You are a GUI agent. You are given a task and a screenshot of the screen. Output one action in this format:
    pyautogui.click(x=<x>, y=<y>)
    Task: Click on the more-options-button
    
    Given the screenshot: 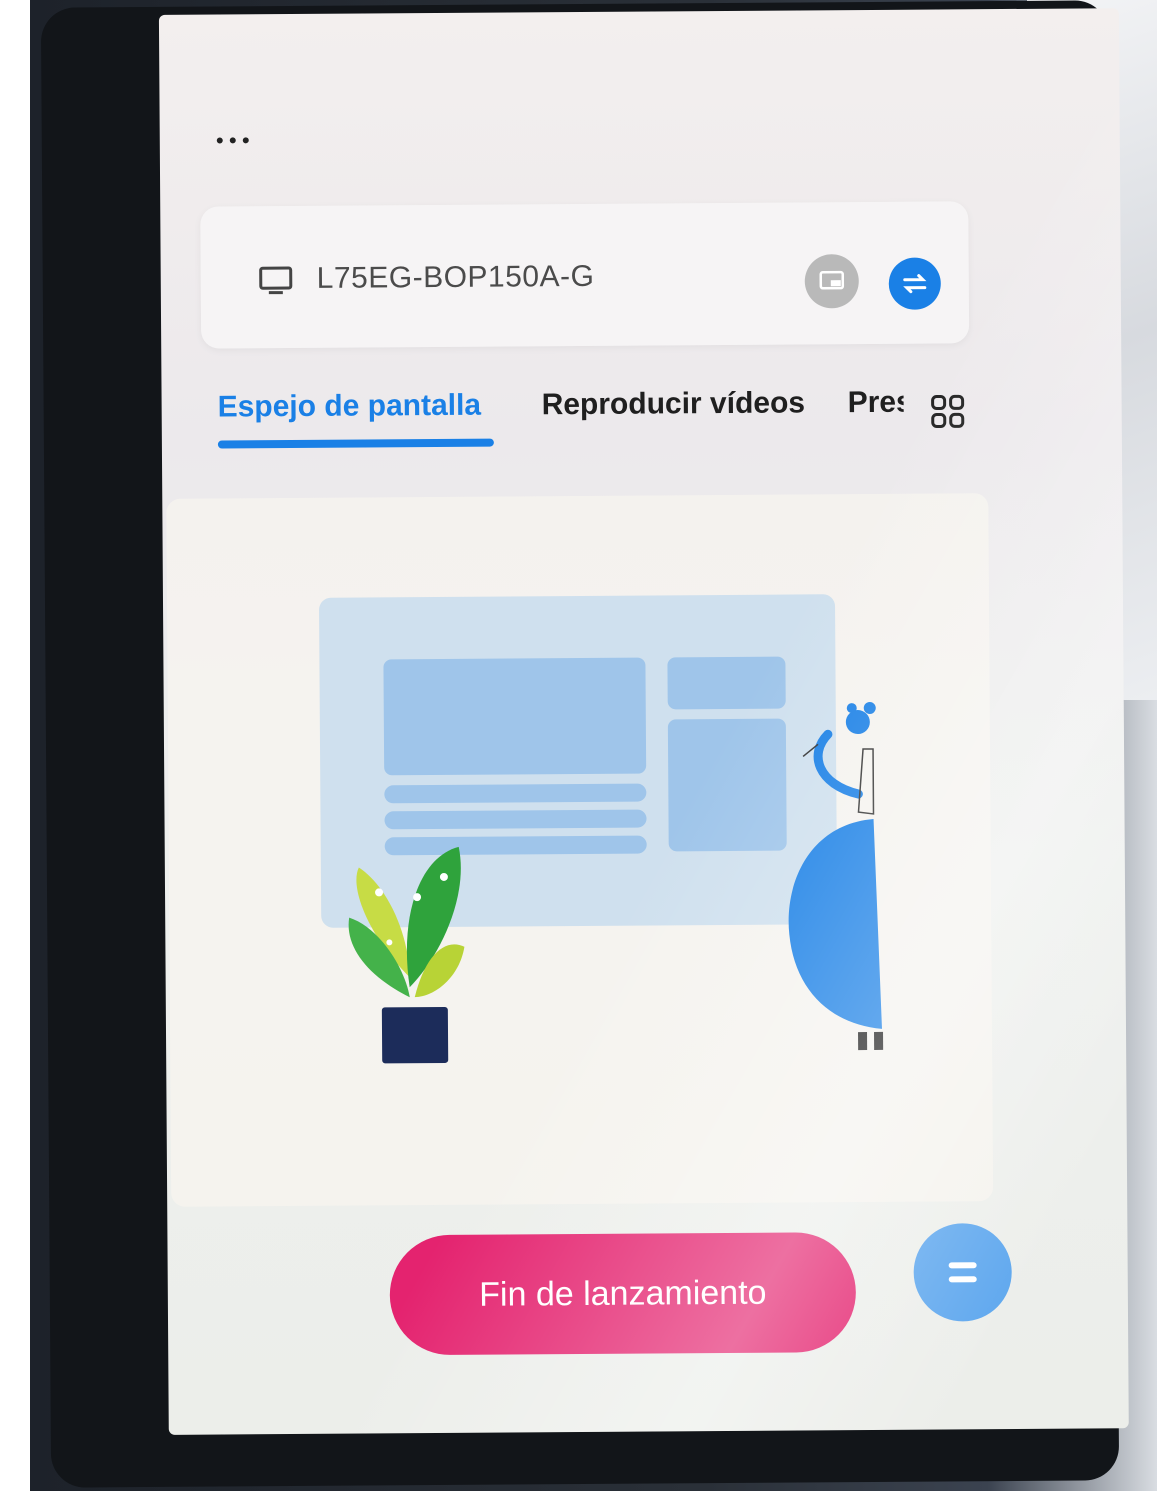 What is the action you would take?
    pyautogui.click(x=233, y=140)
    